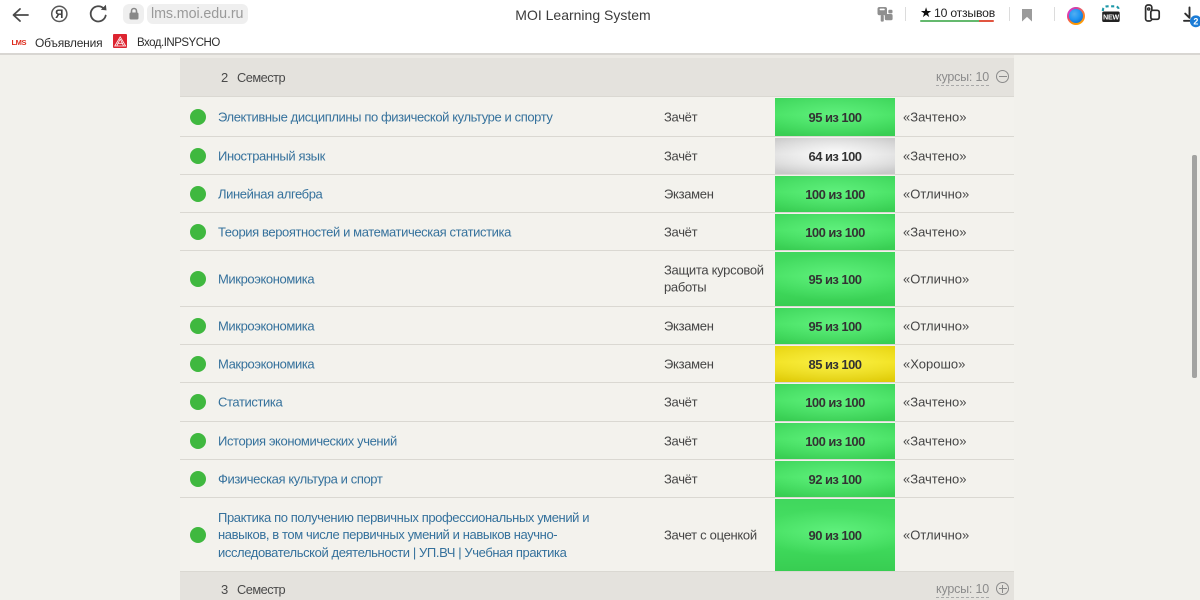 Image resolution: width=1200 pixels, height=600 pixels. Describe the element at coordinates (1195, 22) in the screenshot. I see `svg-text: 2` at that location.